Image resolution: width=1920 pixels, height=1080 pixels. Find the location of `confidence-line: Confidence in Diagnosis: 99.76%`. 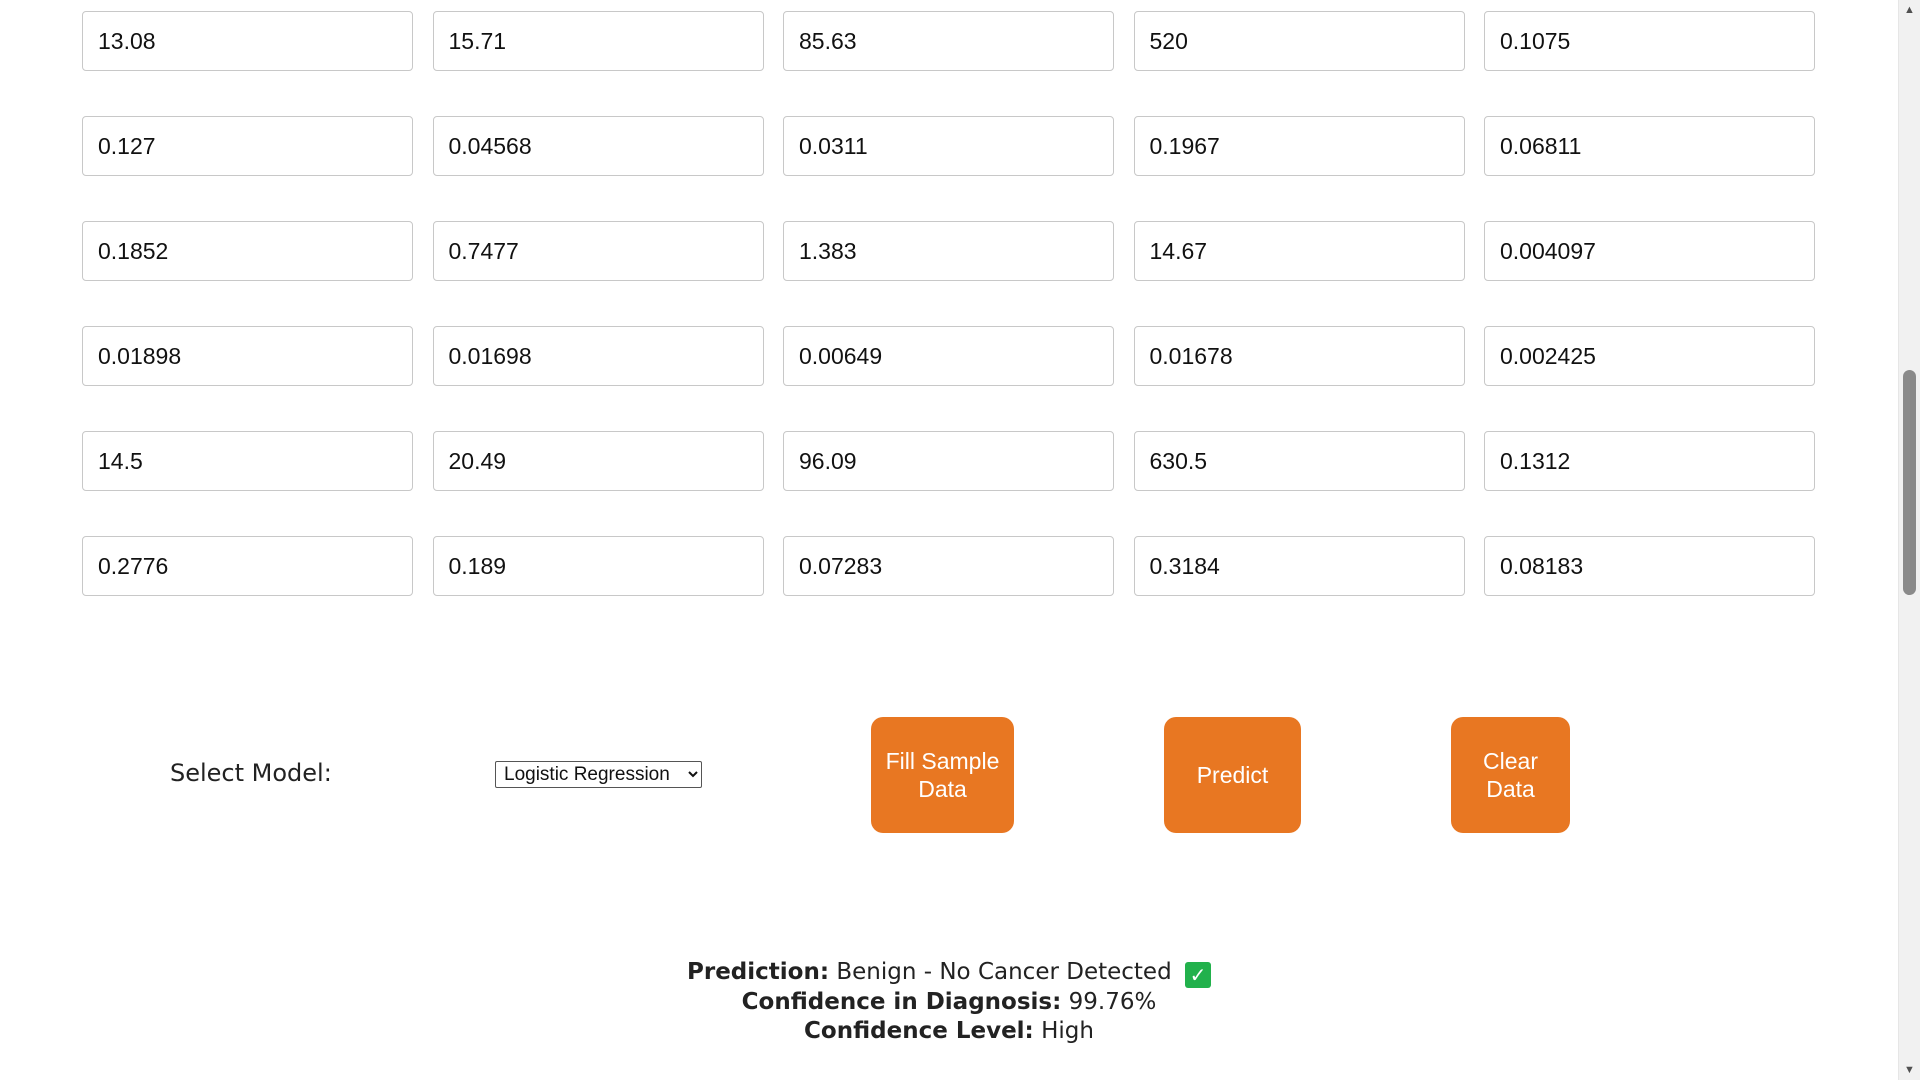

confidence-line: Confidence in Diagnosis: 99.76% is located at coordinates (949, 1002).